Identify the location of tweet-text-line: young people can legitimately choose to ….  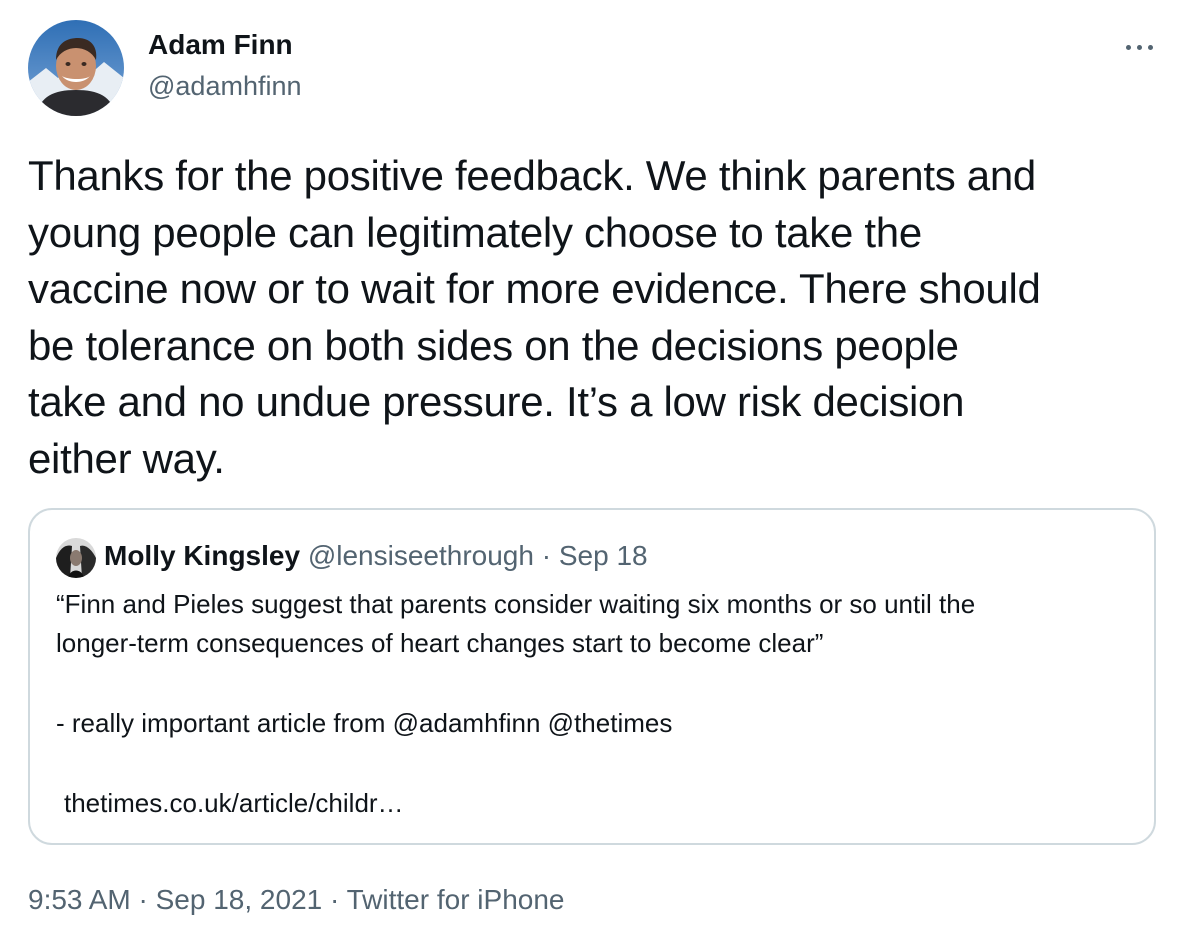
(475, 232).